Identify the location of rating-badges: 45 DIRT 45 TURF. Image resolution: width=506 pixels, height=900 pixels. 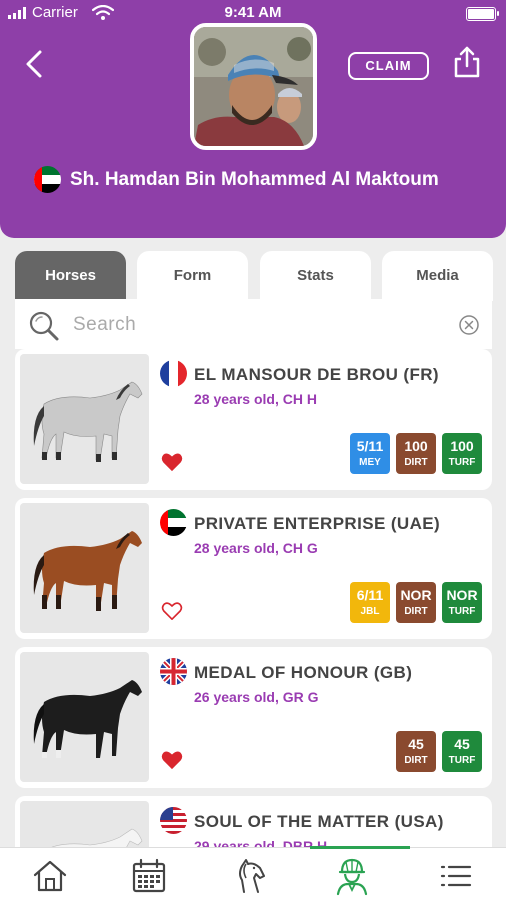
(439, 751).